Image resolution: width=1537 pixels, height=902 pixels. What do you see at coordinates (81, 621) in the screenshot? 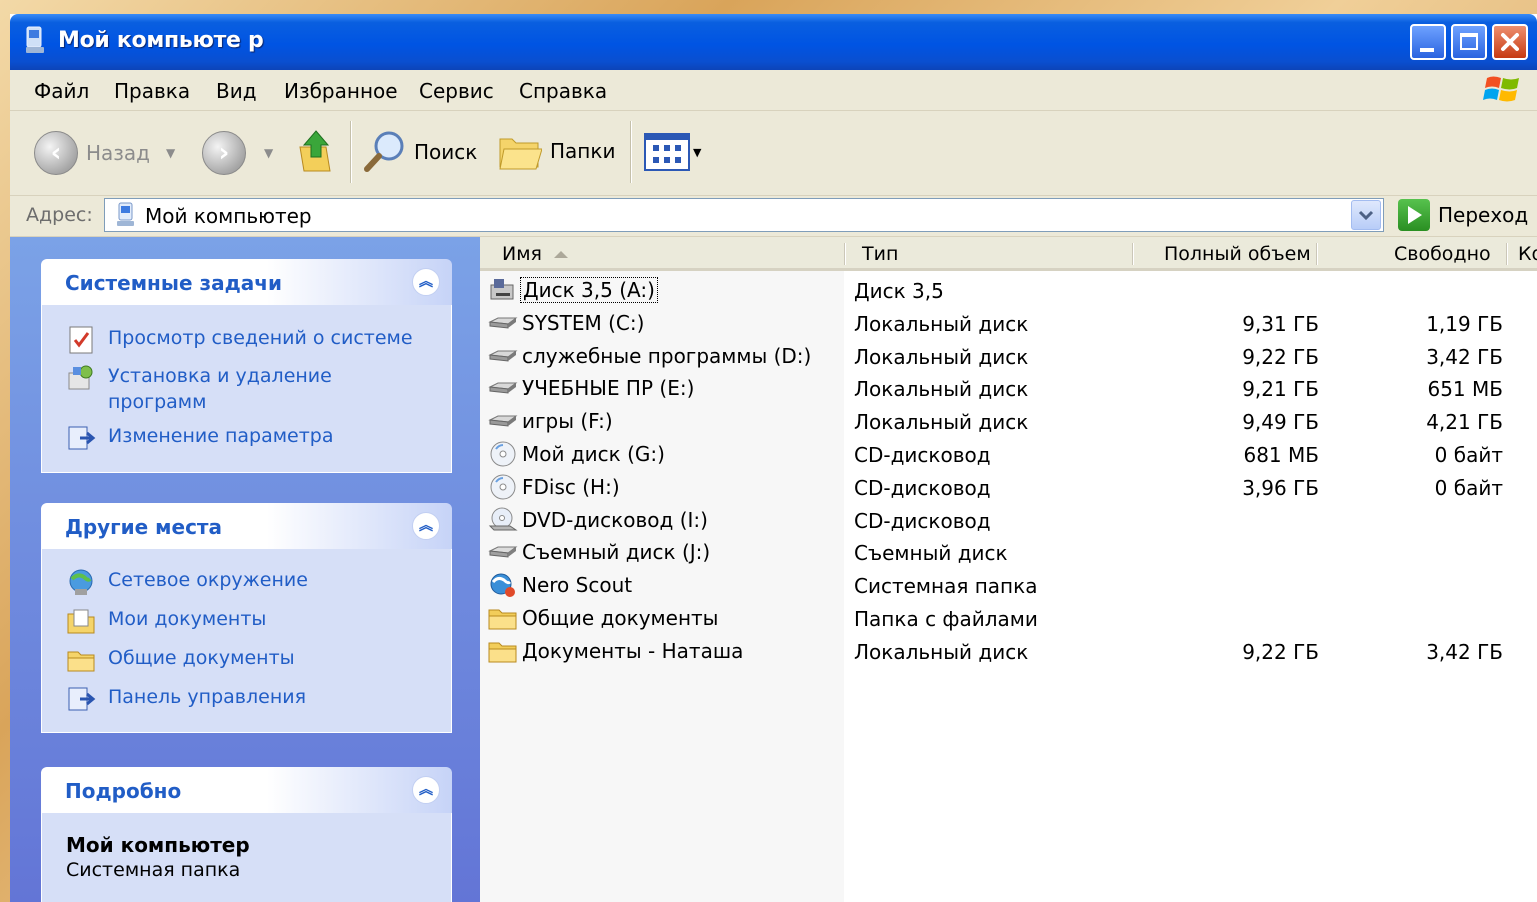
I see `my-documents-icon` at bounding box center [81, 621].